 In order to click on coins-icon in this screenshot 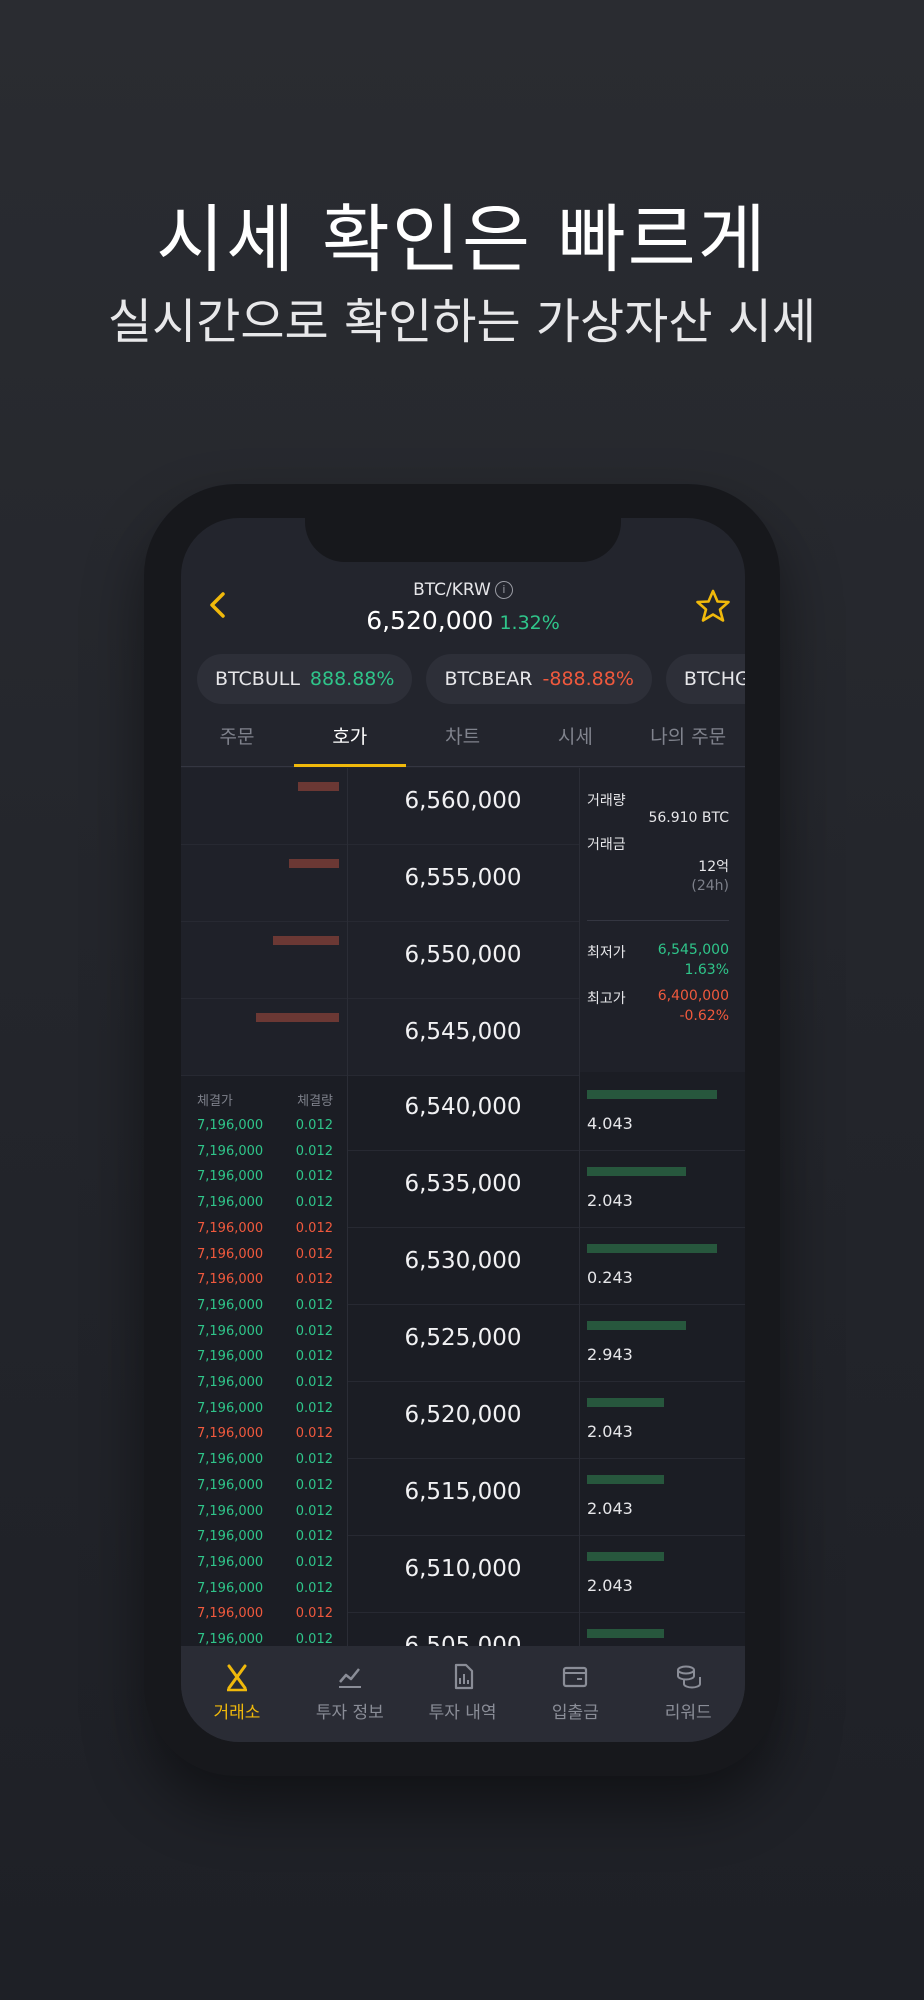, I will do `click(689, 1677)`.